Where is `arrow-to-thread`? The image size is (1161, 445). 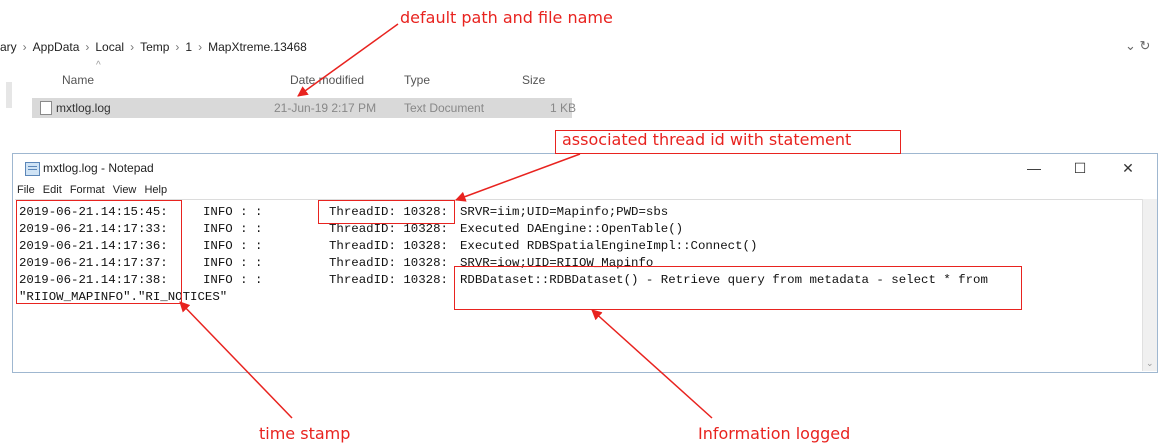
arrow-to-thread is located at coordinates (518, 177).